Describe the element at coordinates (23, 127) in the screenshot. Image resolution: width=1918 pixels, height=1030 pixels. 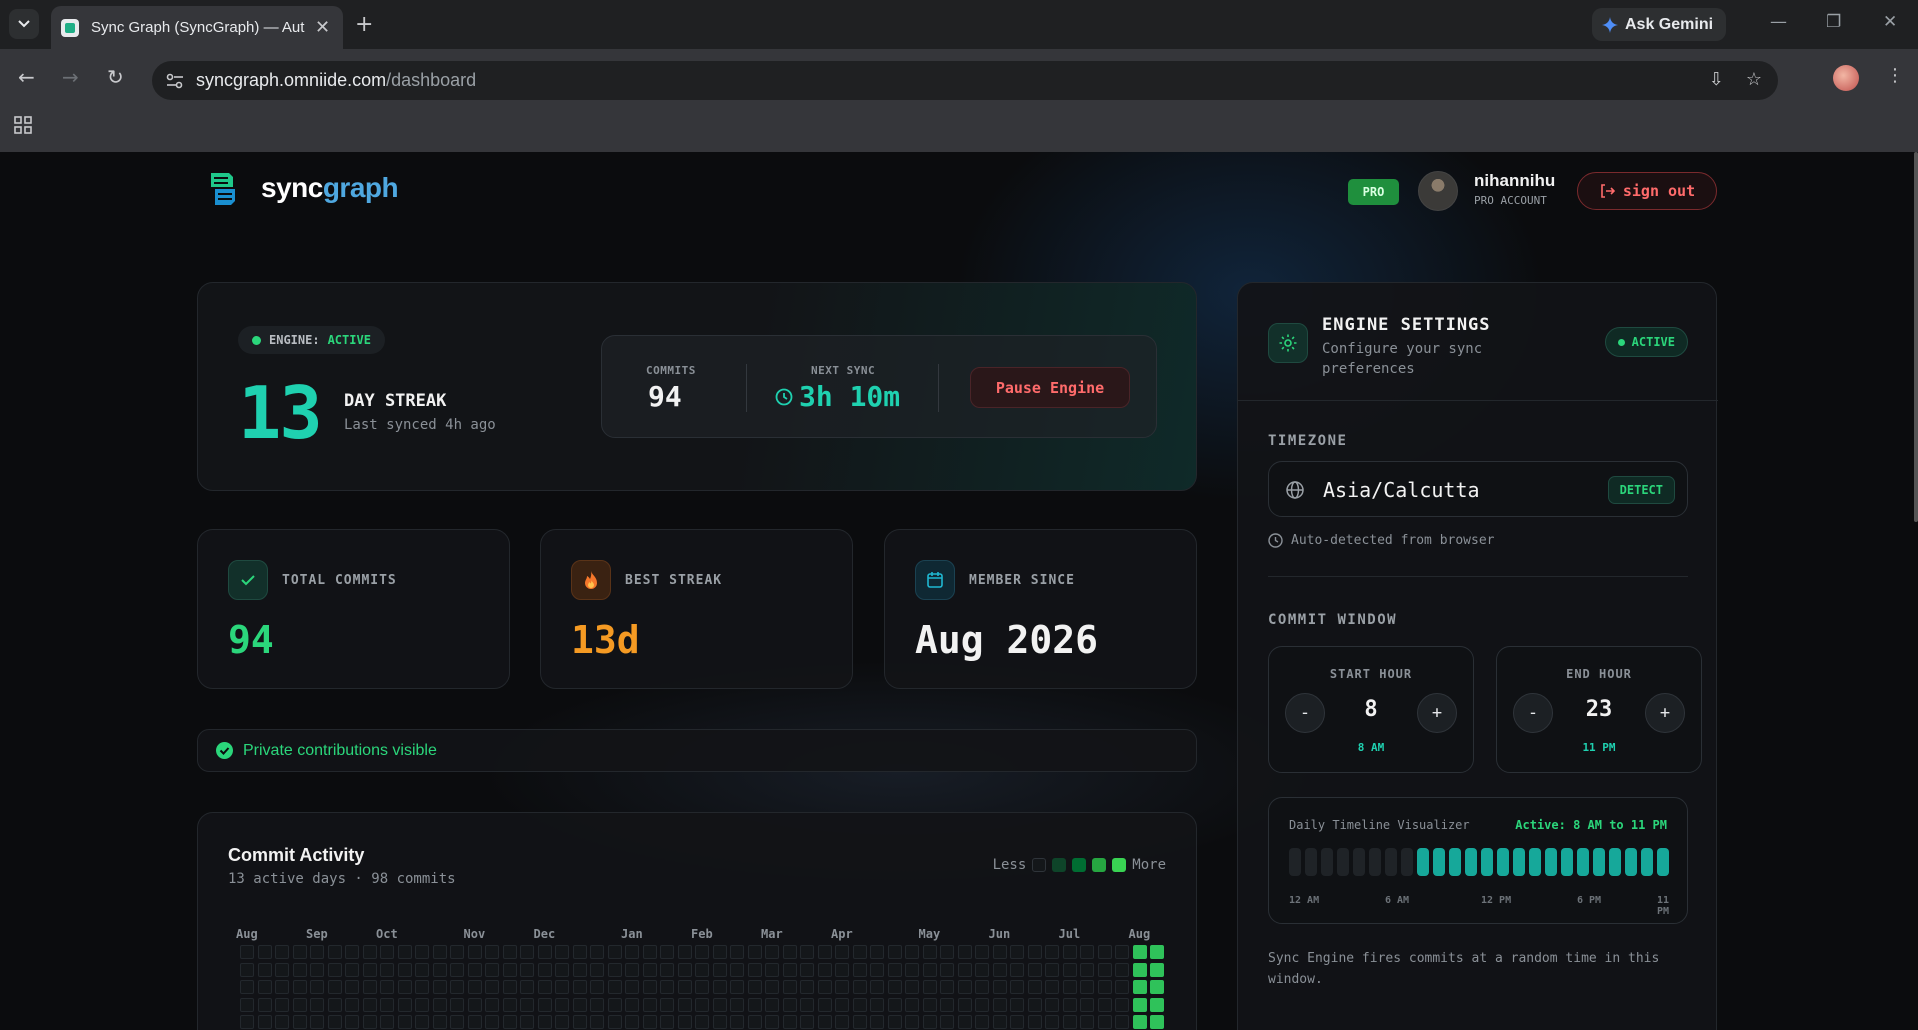
I see `apps-grid-icon` at that location.